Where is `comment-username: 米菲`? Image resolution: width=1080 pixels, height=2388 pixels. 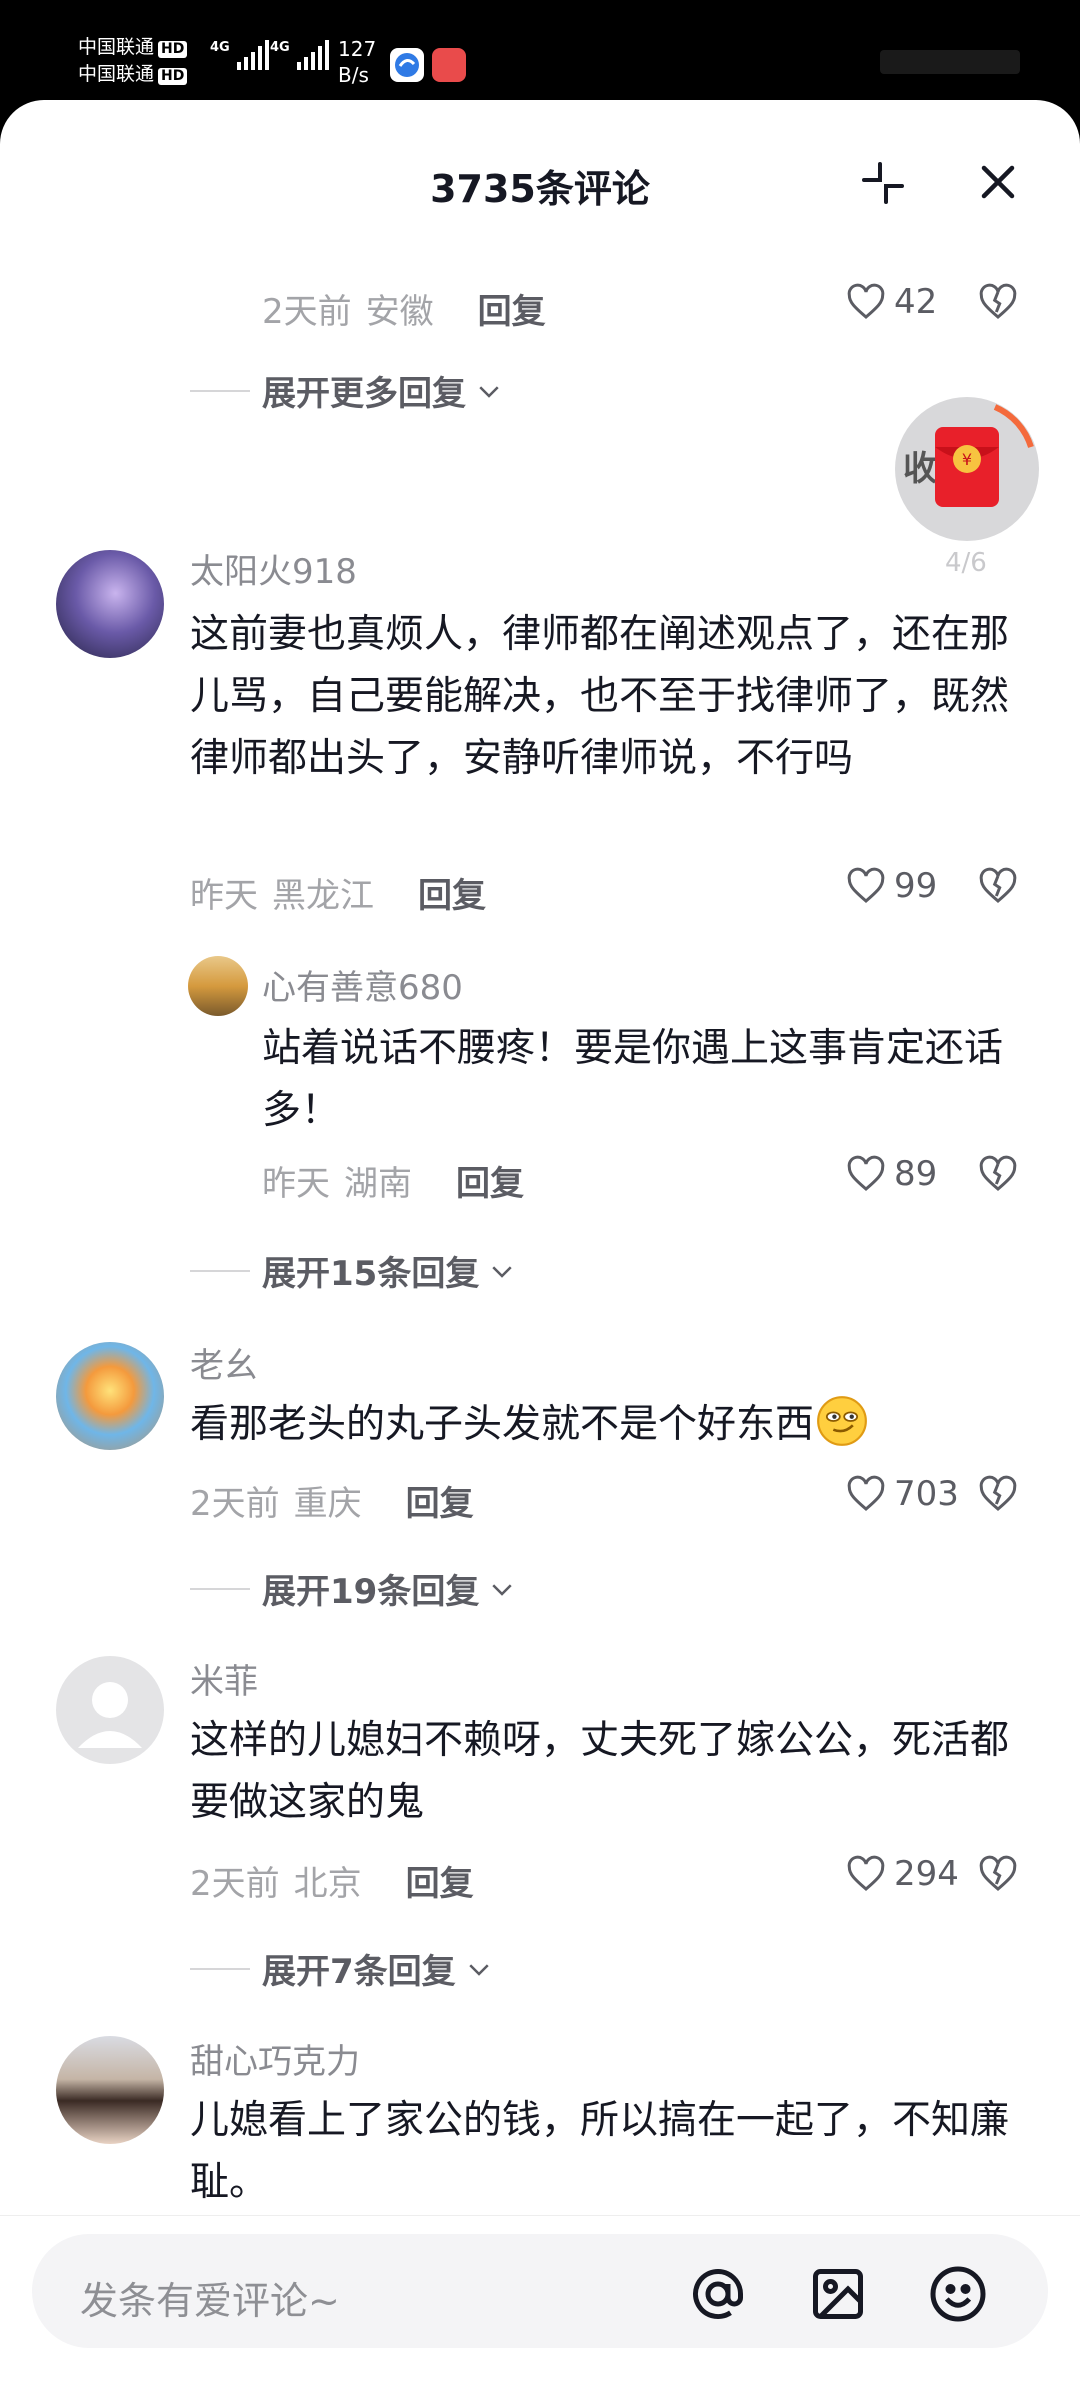 comment-username: 米菲 is located at coordinates (224, 1678).